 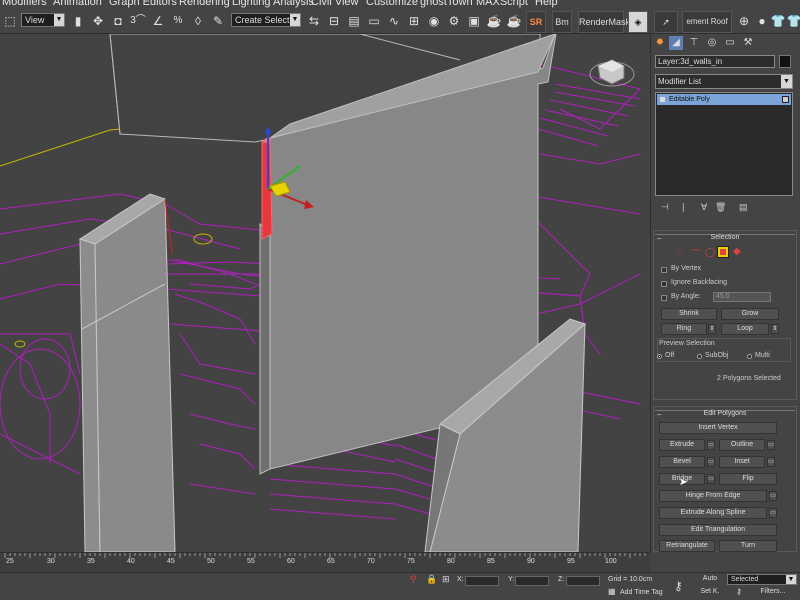 I want to click on utilities-tab-icon: ⚒, so click(x=748, y=43).